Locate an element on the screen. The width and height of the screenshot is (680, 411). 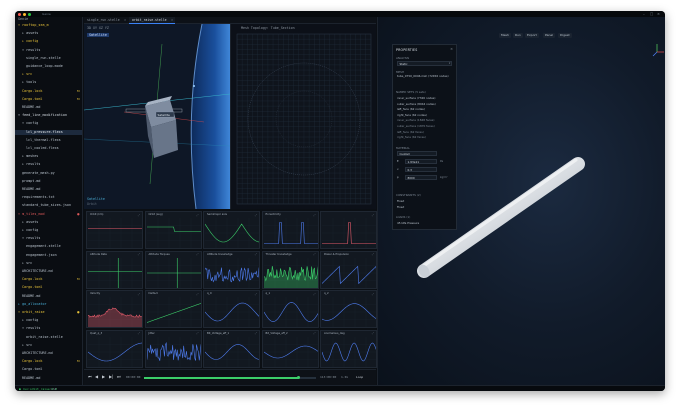
telemetry-plot: Eccentricity ⤢ is located at coordinates (290, 230).